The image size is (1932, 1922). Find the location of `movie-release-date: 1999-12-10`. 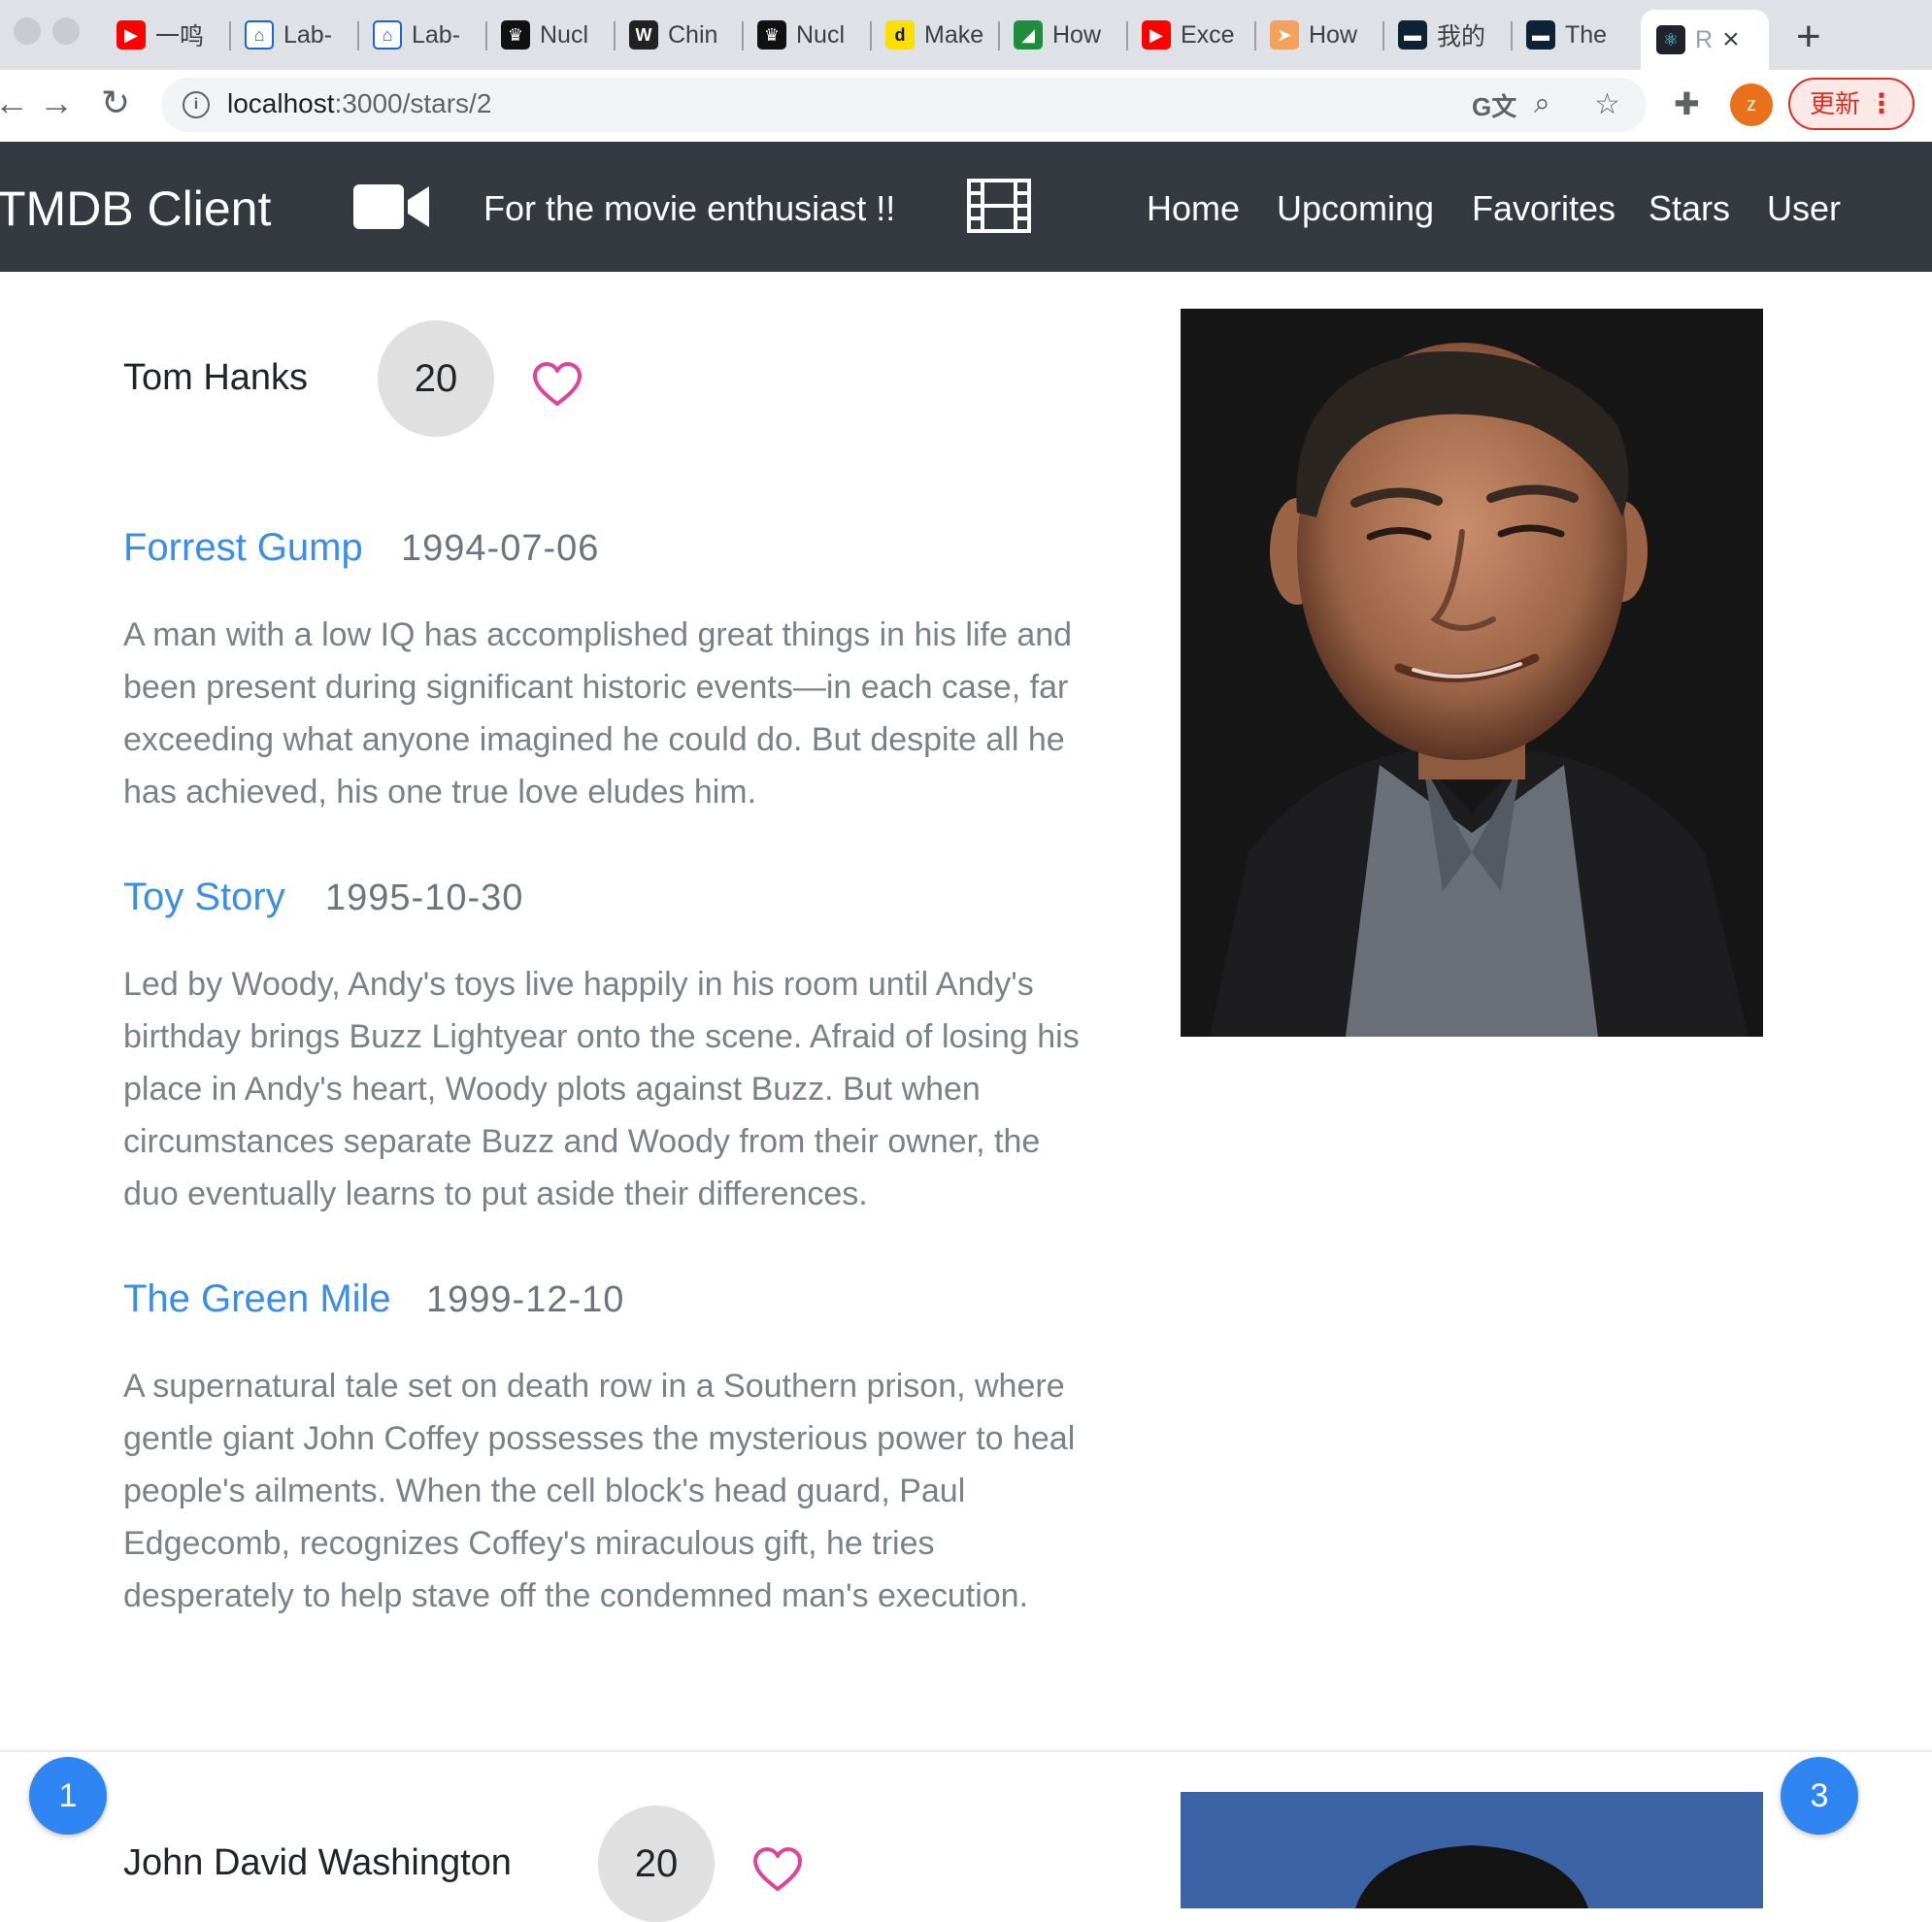

movie-release-date: 1999-12-10 is located at coordinates (525, 1300).